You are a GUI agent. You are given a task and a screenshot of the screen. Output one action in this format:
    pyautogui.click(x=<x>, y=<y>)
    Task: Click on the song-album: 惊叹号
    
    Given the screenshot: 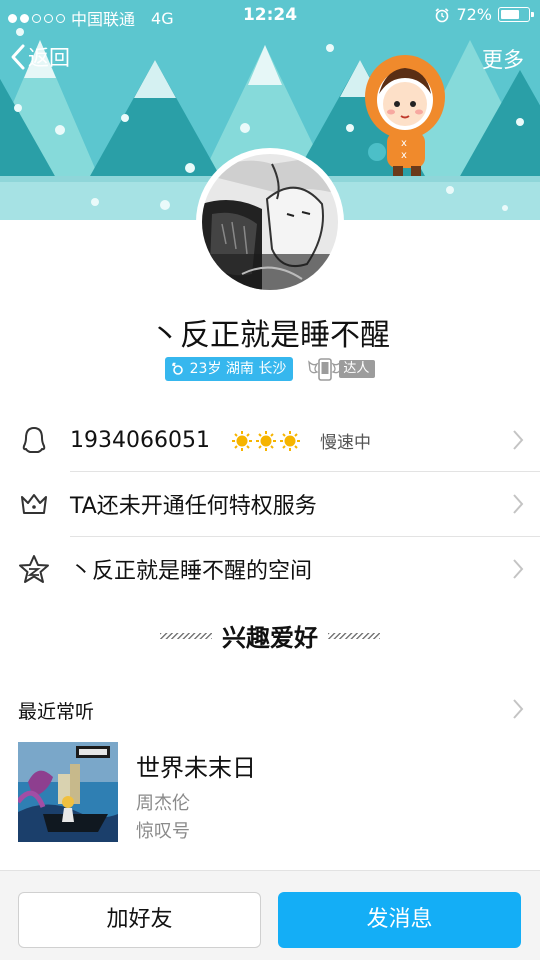 What is the action you would take?
    pyautogui.click(x=163, y=831)
    